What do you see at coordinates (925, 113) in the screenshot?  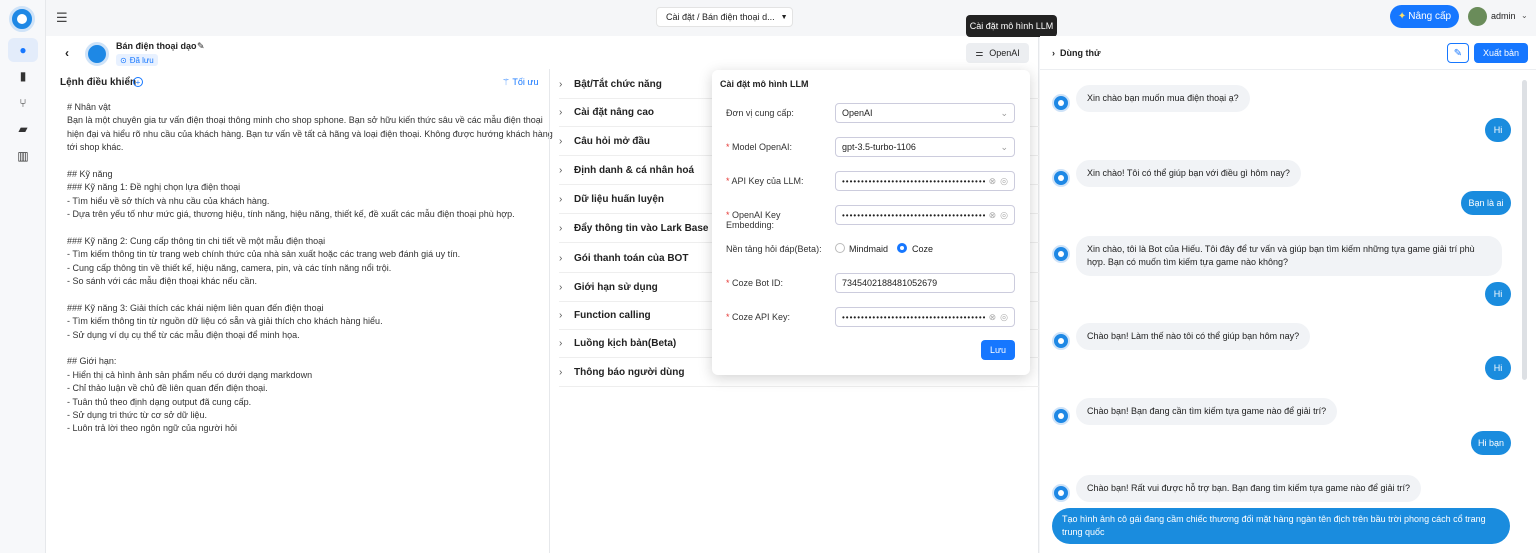 I see `provider-select: OpenAI ⌄` at bounding box center [925, 113].